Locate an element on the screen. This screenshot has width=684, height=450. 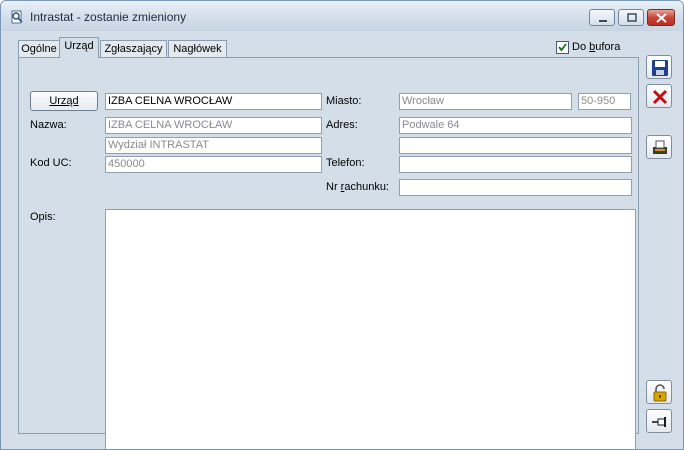
maximize-button is located at coordinates (631, 17).